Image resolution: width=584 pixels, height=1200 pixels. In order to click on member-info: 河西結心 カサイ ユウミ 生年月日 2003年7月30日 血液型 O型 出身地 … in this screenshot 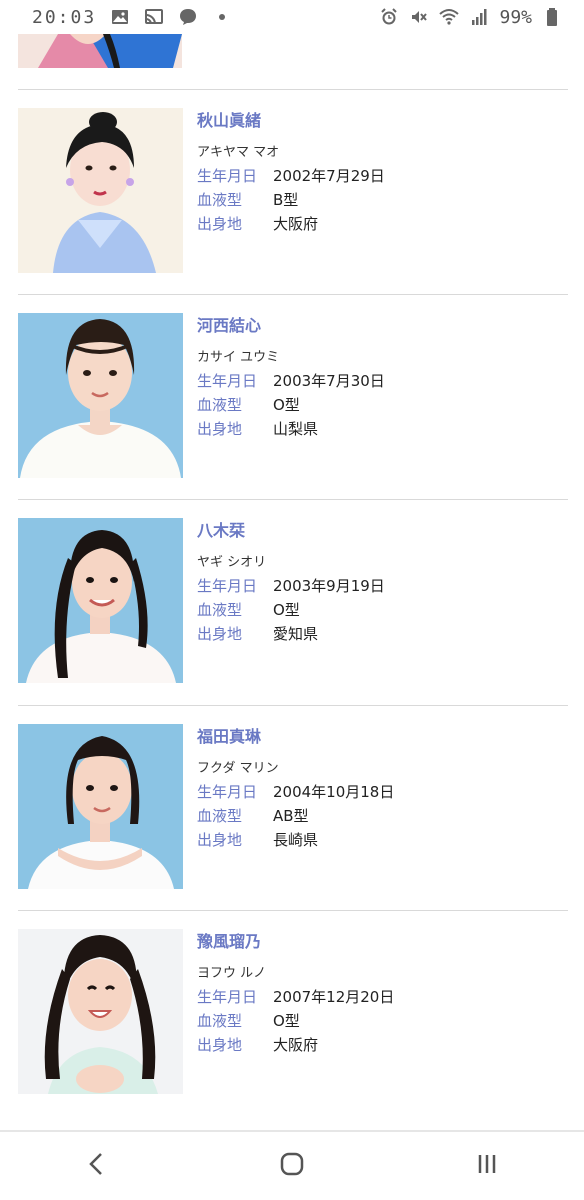, I will do `click(377, 377)`.